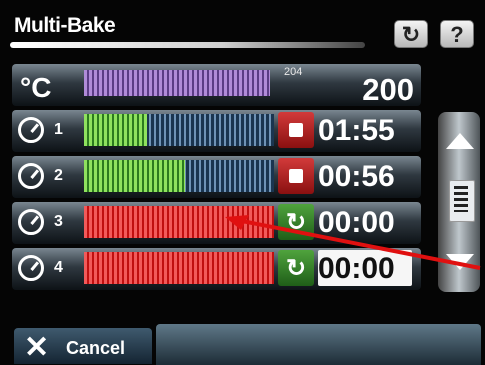  What do you see at coordinates (461, 199) in the screenshot?
I see `grip-icon` at bounding box center [461, 199].